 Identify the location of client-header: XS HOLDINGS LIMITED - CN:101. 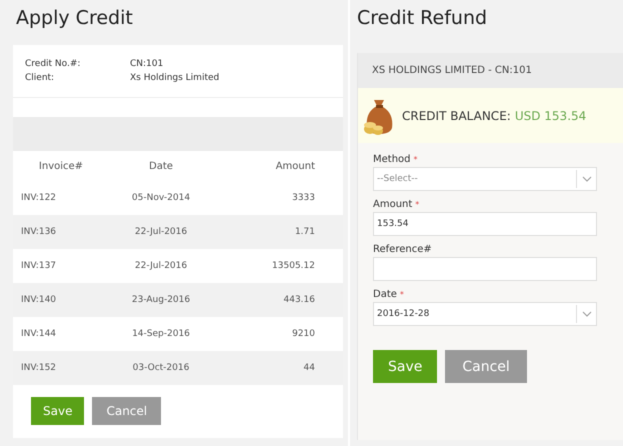
(490, 70).